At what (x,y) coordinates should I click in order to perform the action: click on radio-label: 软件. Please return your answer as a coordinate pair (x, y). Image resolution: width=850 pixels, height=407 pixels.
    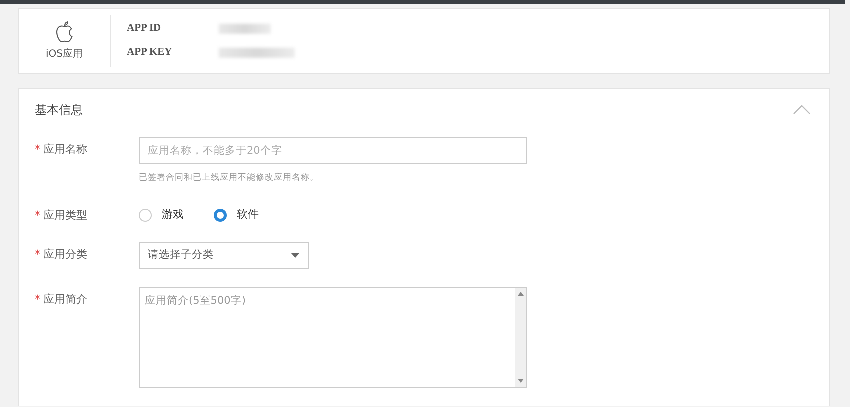
    Looking at the image, I should click on (248, 215).